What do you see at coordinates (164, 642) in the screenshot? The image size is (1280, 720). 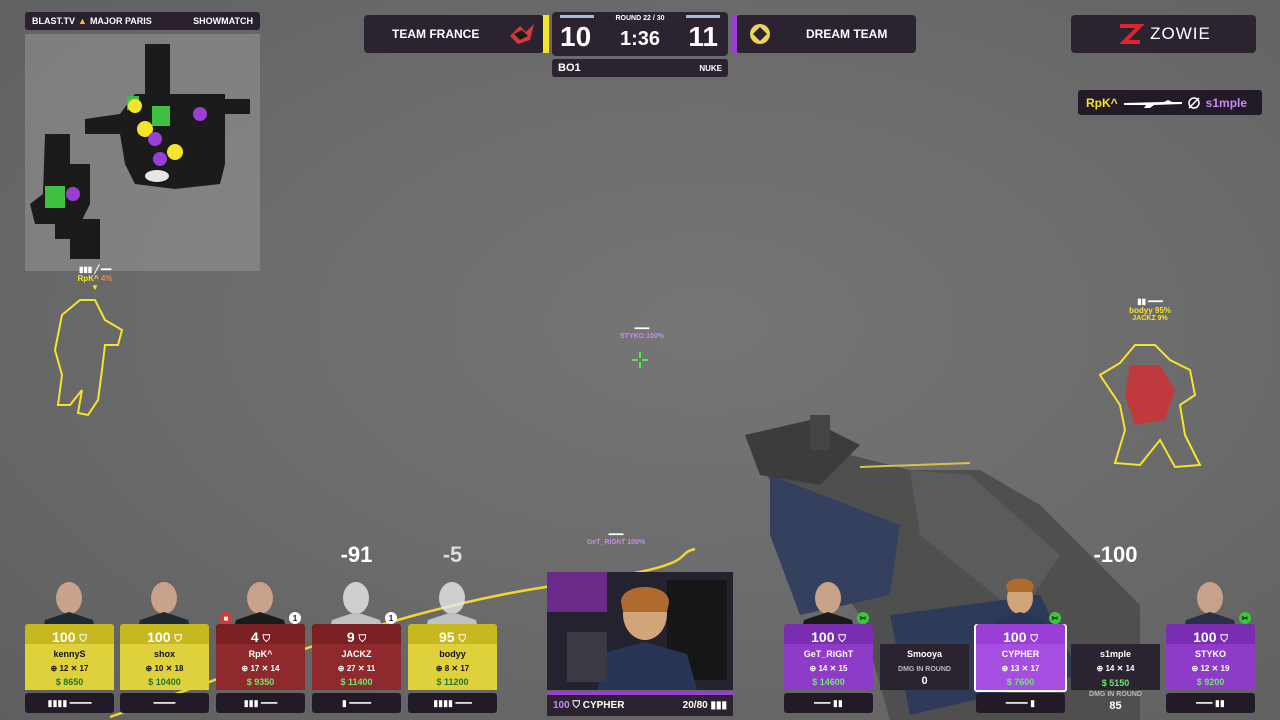 I see `player-card-shox: 100 ⛉ shox ⊕ 10 ✕ 18 $ 10400 ━━━━` at bounding box center [164, 642].